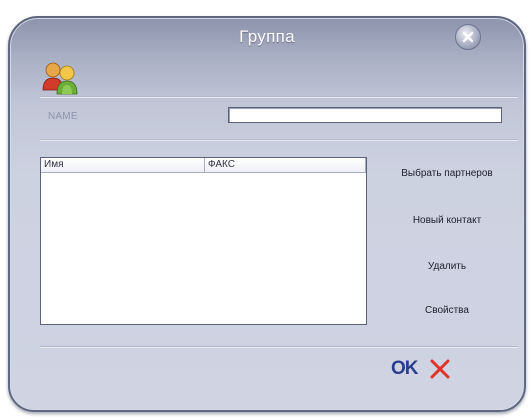 The image size is (532, 420). Describe the element at coordinates (60, 78) in the screenshot. I see `group-icon` at that location.